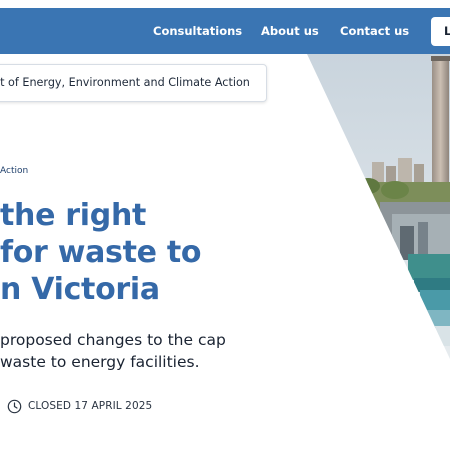 Image resolution: width=450 pixels, height=450 pixels. What do you see at coordinates (100, 362) in the screenshot?
I see `summary-line: waste to energy facilities.` at bounding box center [100, 362].